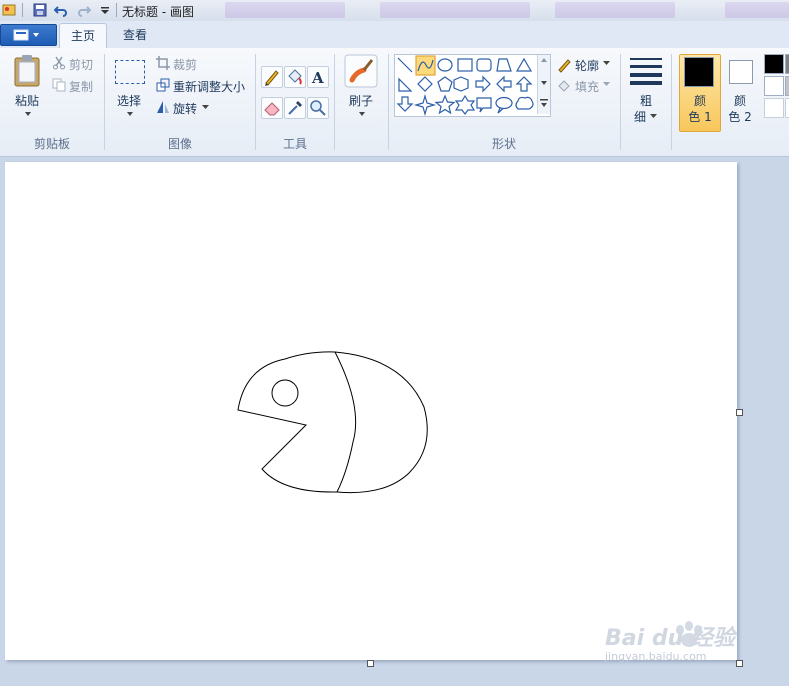  Describe the element at coordinates (61, 10) in the screenshot. I see `undo-icon` at that location.